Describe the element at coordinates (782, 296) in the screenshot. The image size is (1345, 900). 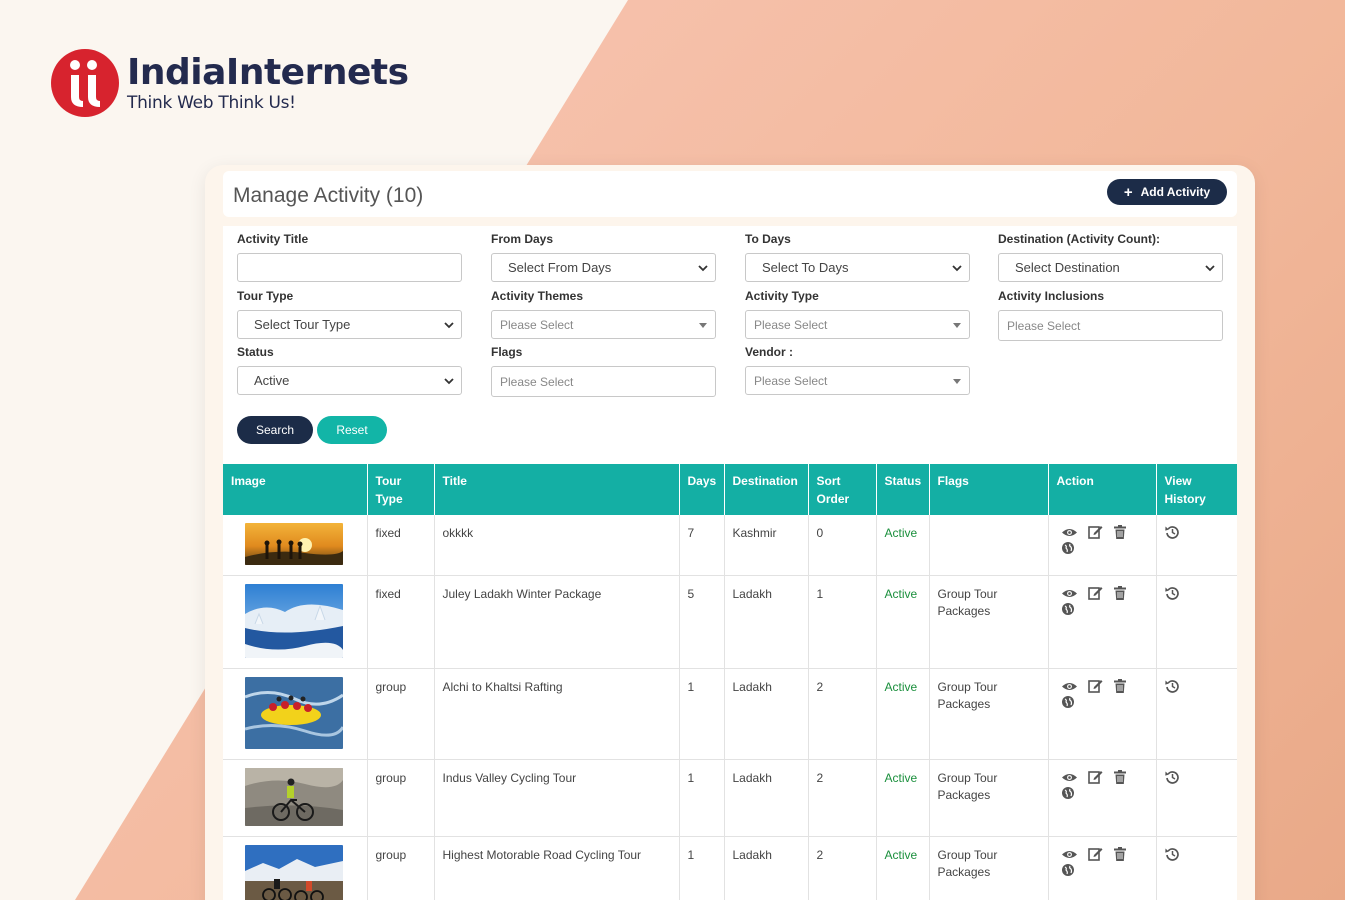
I see `activity-type-label: Activity Type` at that location.